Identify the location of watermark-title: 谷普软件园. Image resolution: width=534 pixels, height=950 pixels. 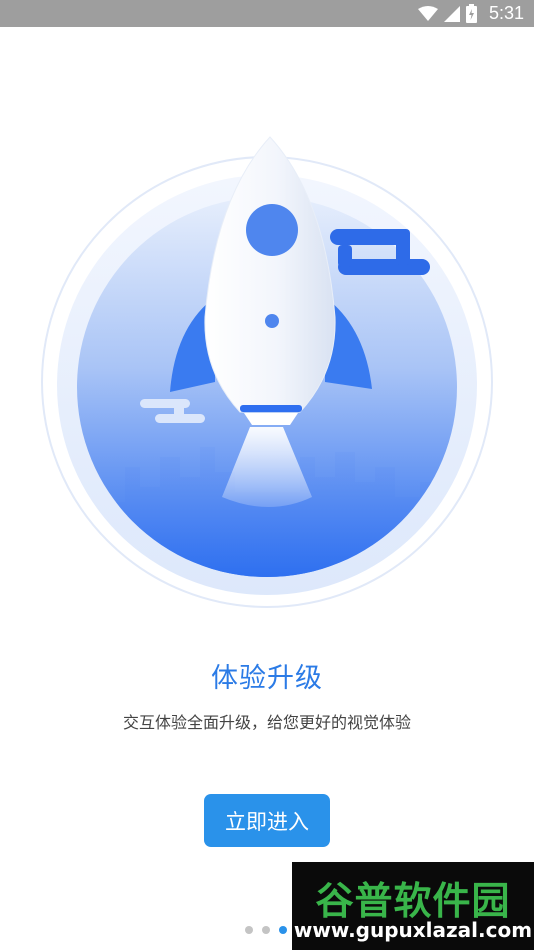
(413, 901).